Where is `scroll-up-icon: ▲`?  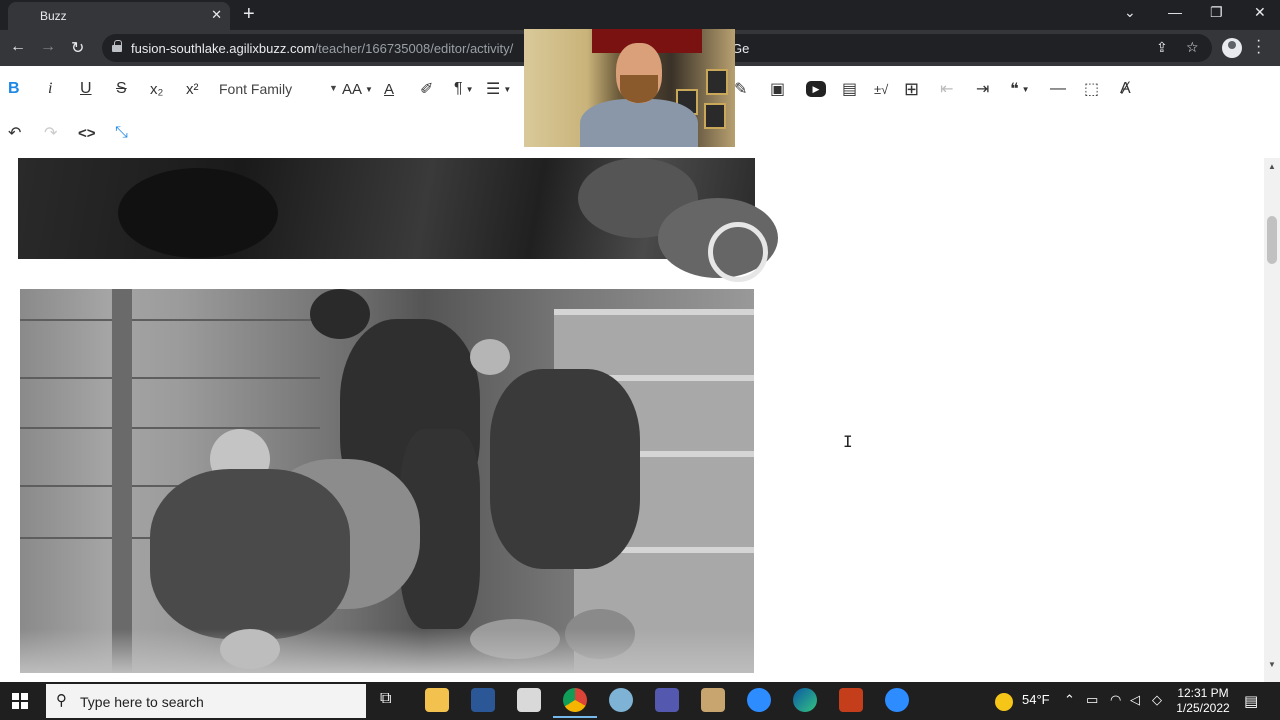 scroll-up-icon: ▲ is located at coordinates (1272, 166).